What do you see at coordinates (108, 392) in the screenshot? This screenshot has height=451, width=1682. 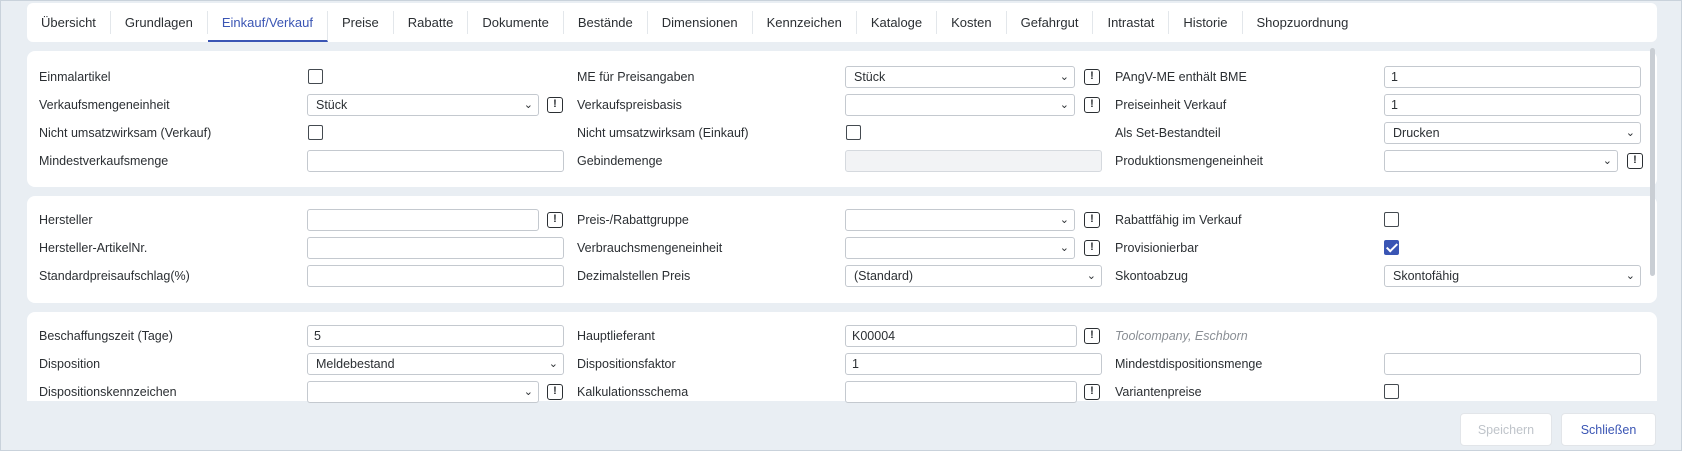 I see `label-dispositionskennzeichen: Dispositionskennzeichen` at bounding box center [108, 392].